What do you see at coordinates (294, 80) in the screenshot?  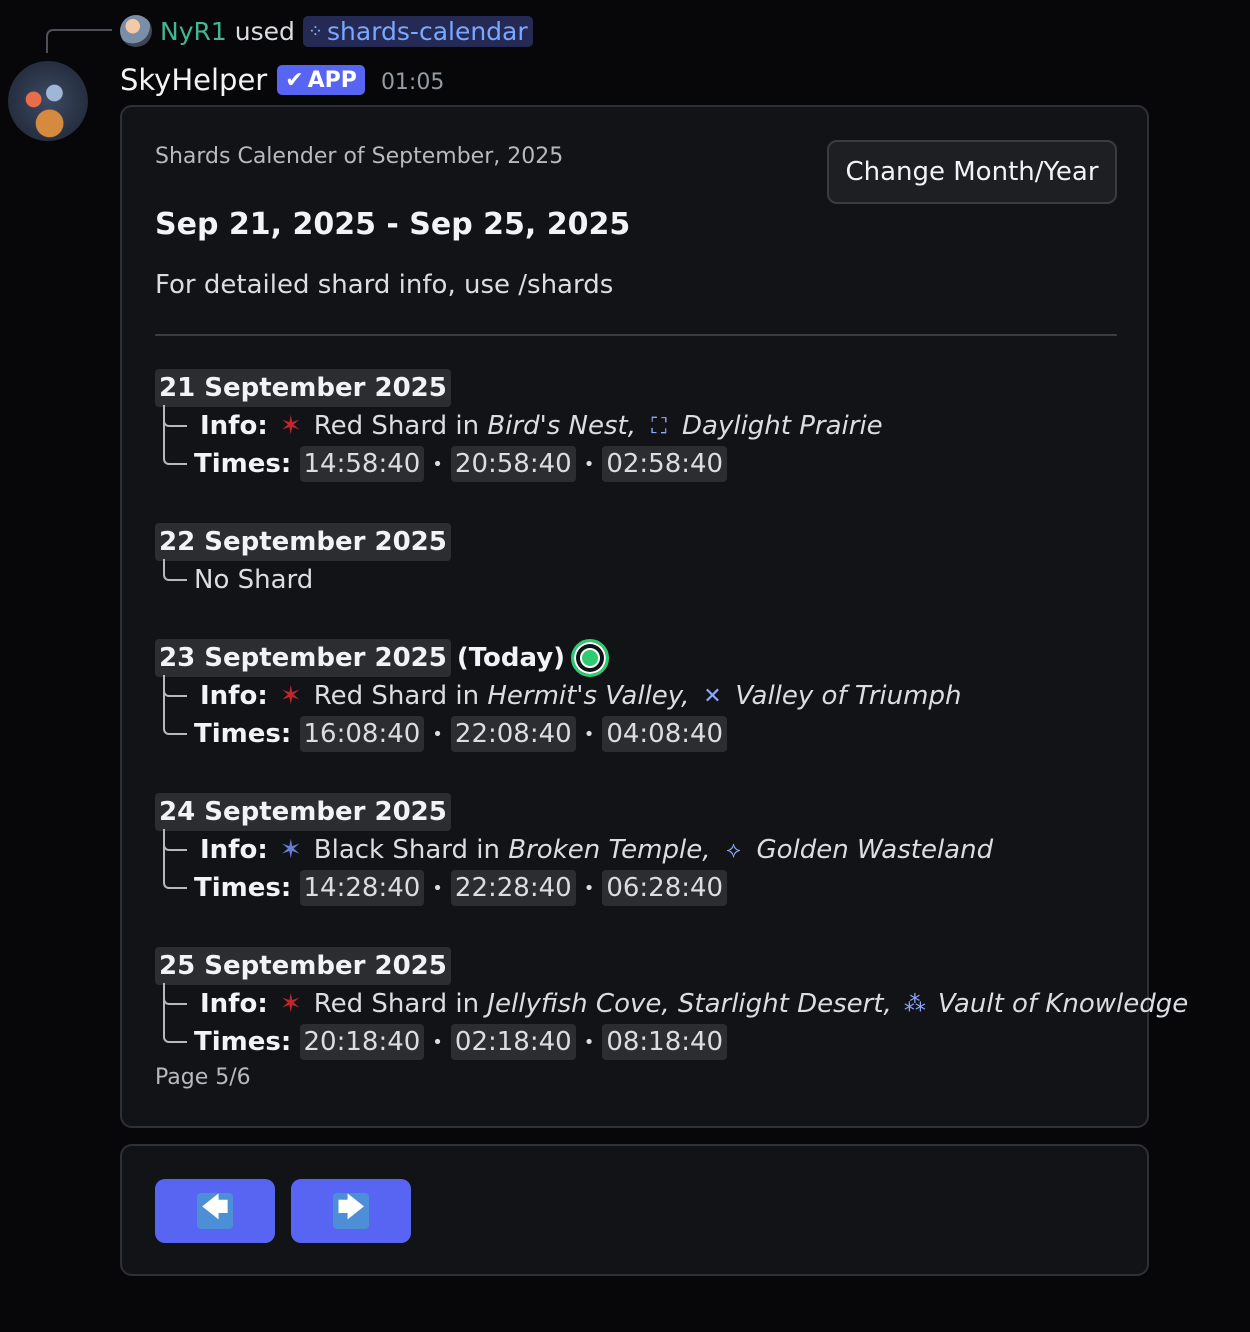 I see `verified-check-icon: ✔` at bounding box center [294, 80].